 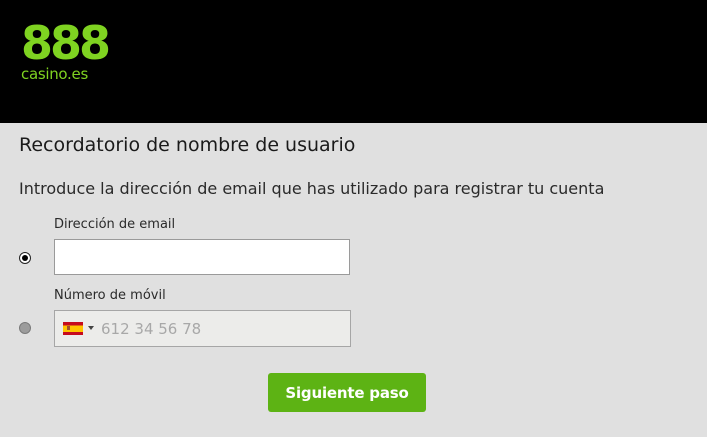 What do you see at coordinates (73, 328) in the screenshot?
I see `spain-flag-icon` at bounding box center [73, 328].